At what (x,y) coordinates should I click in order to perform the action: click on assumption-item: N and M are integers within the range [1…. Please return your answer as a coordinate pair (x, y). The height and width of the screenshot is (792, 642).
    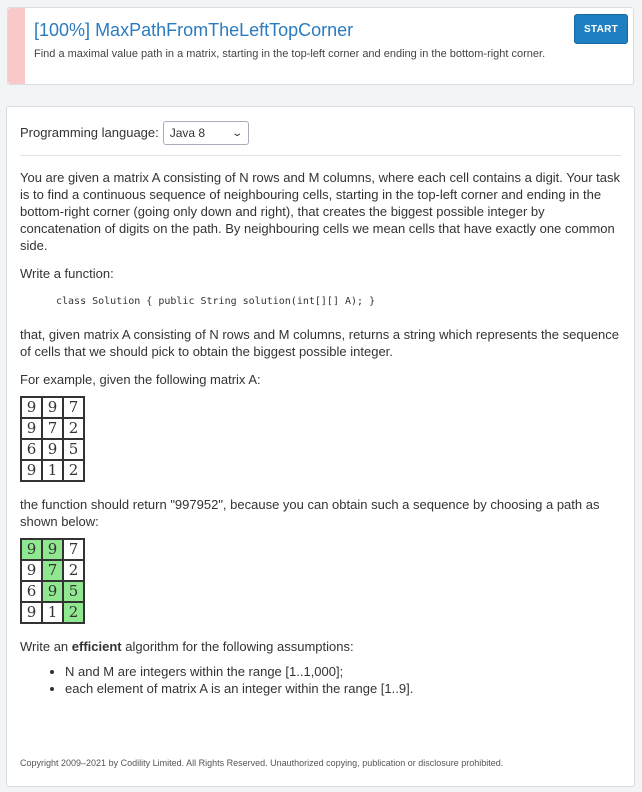
    Looking at the image, I should click on (342, 671).